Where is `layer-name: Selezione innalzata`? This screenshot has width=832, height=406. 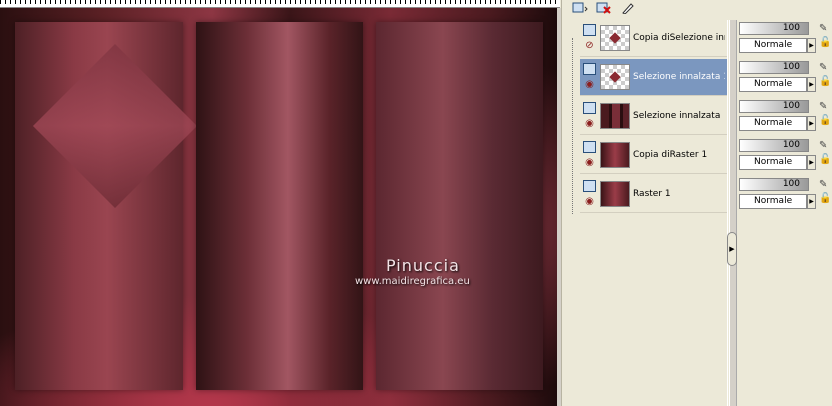 layer-name: Selezione innalzata is located at coordinates (677, 116).